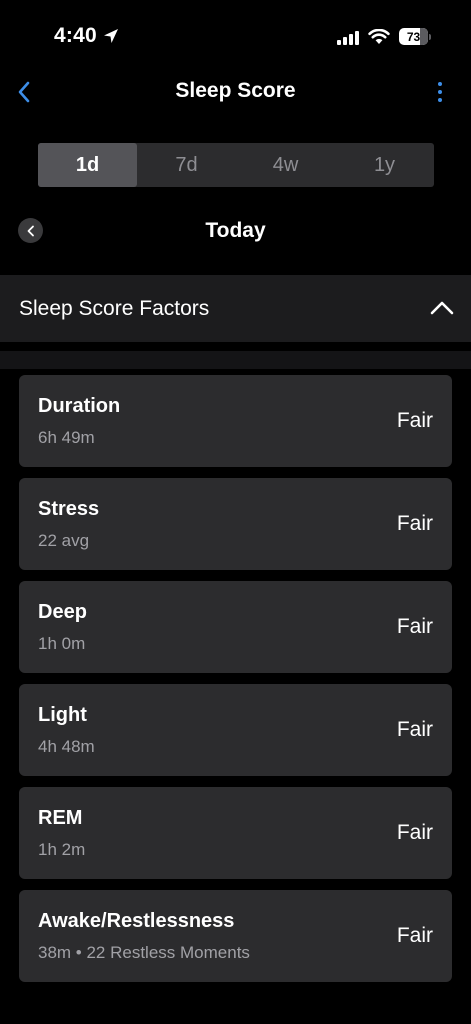 Image resolution: width=471 pixels, height=1024 pixels. What do you see at coordinates (79, 406) in the screenshot?
I see `factor-name: Duration` at bounding box center [79, 406].